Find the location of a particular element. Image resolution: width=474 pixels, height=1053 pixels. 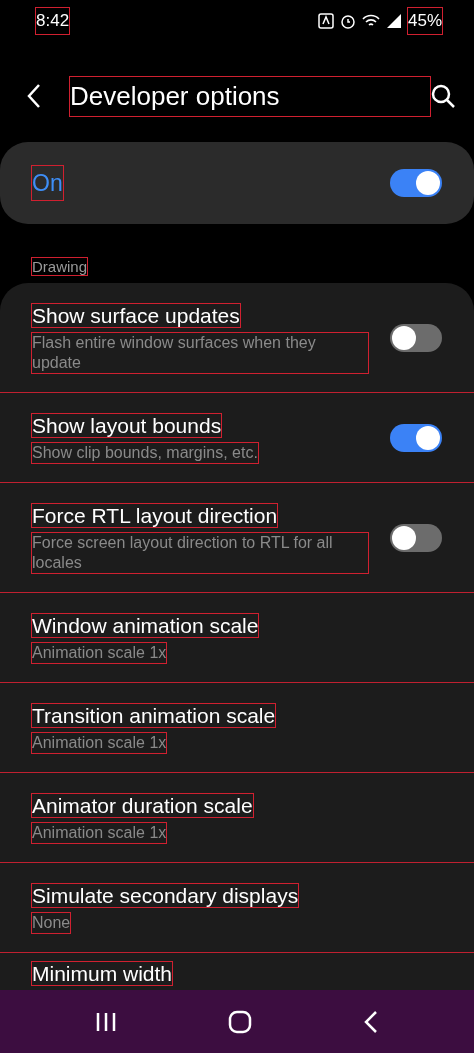

setting-title: Minimum width is located at coordinates (102, 973).